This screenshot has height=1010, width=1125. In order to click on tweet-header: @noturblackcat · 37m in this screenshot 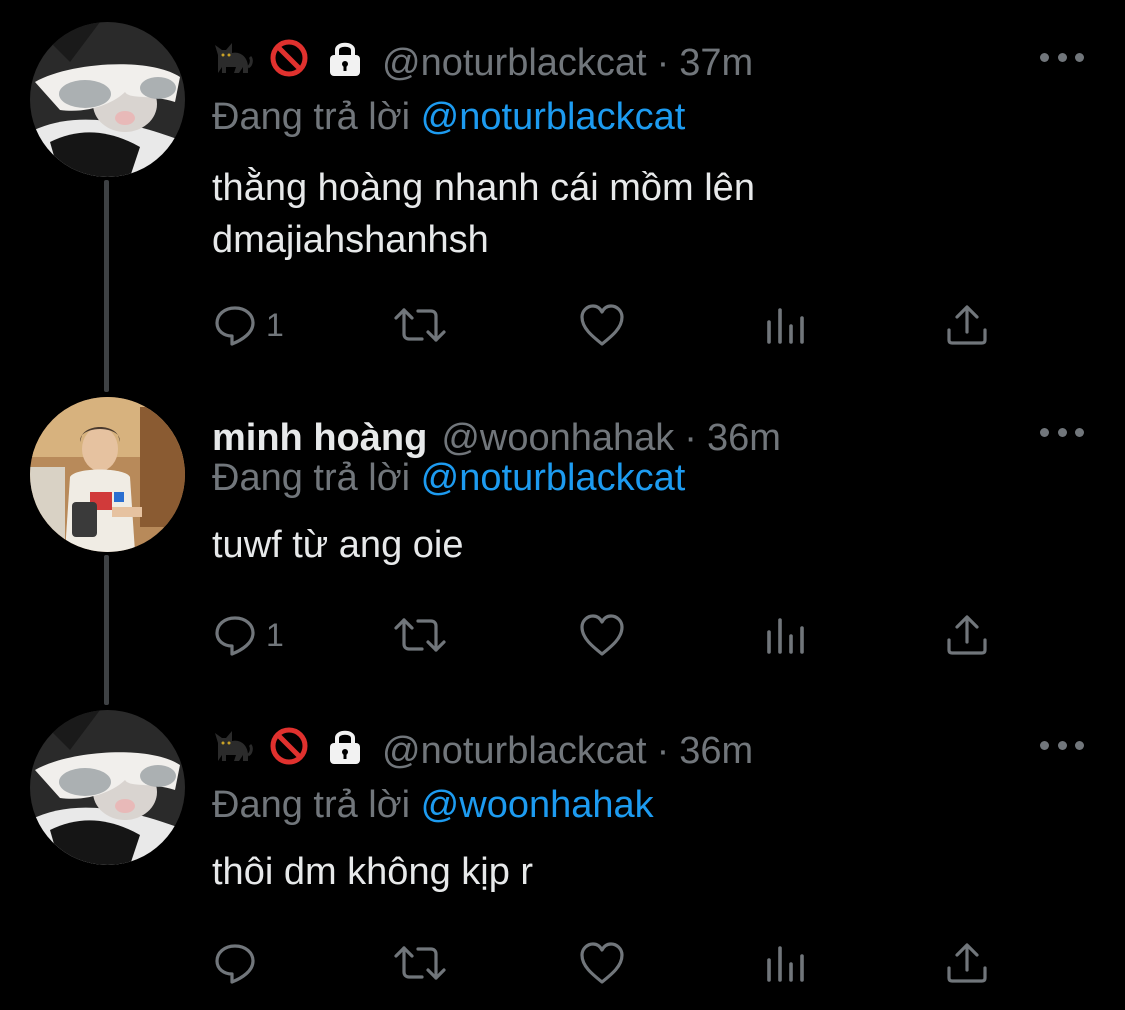, I will do `click(482, 62)`.